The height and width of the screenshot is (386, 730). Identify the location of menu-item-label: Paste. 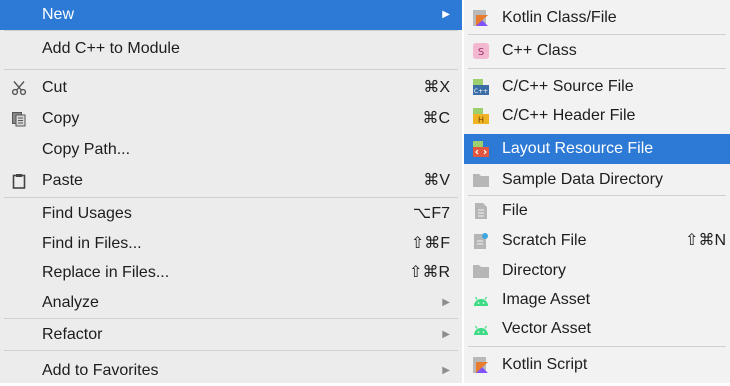
(62, 180).